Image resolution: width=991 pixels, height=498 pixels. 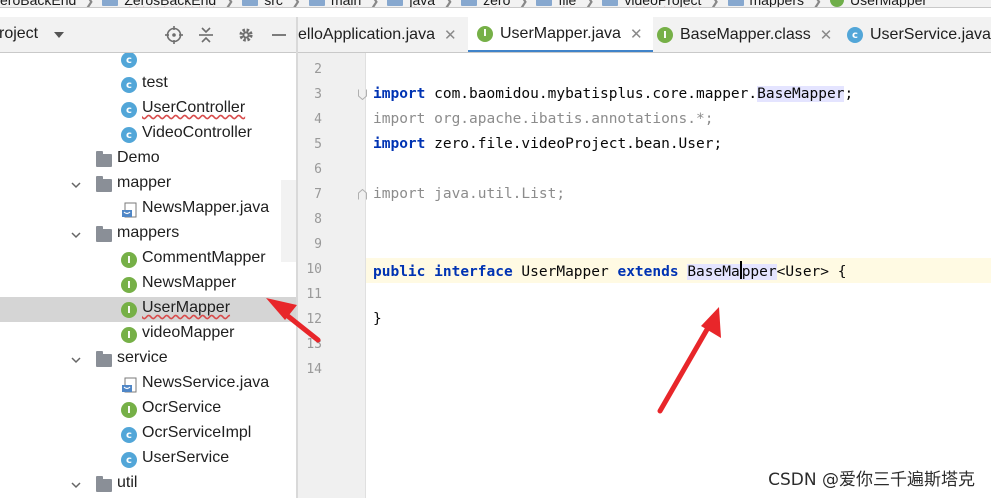 What do you see at coordinates (871, 480) in the screenshot?
I see `watermark: CSDN @爱你三千遍斯塔克` at bounding box center [871, 480].